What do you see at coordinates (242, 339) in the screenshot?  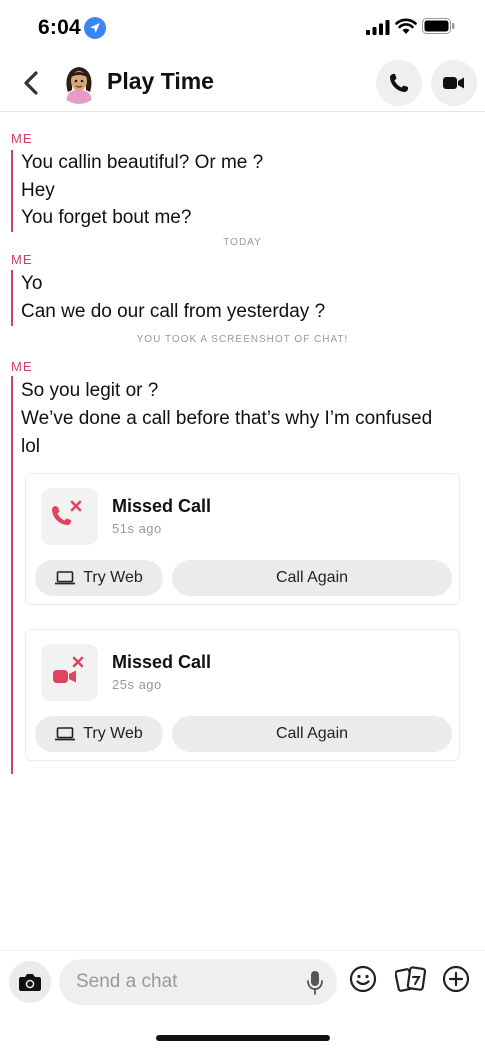 I see `screenshot-notice: YOU TOOK A SCREENSHOT OF CHAT!` at bounding box center [242, 339].